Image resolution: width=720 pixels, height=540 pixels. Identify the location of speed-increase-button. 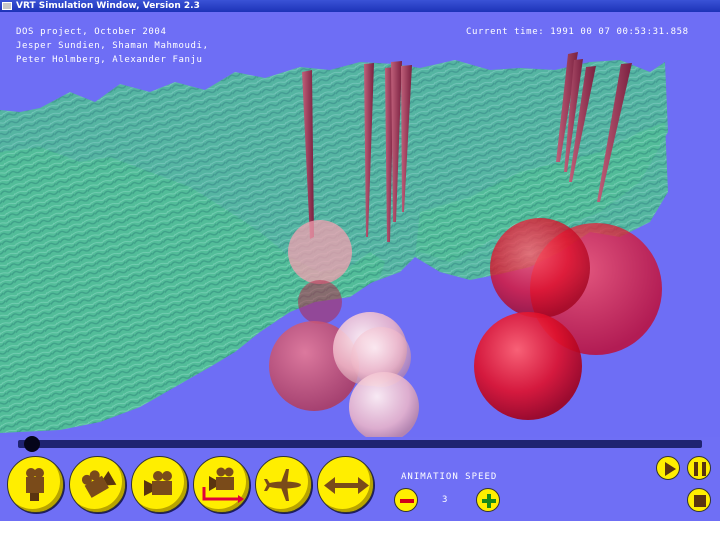
(488, 500).